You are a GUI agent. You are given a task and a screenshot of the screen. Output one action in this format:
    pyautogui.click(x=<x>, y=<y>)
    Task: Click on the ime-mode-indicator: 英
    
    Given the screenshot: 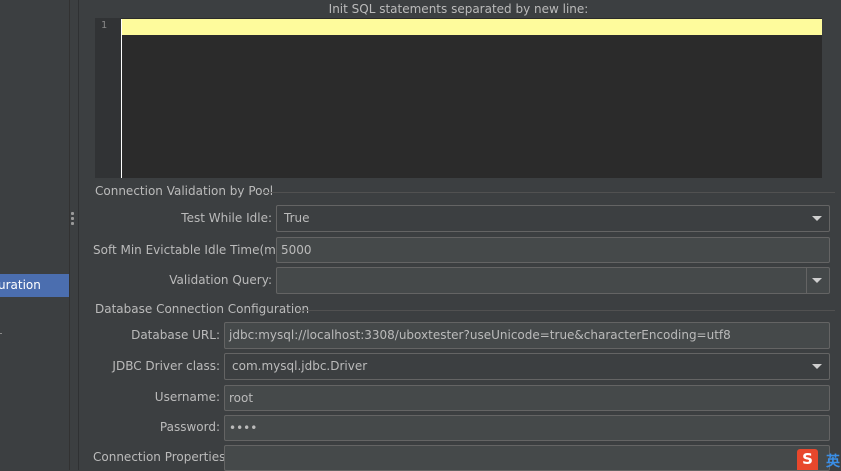 What is the action you would take?
    pyautogui.click(x=833, y=461)
    